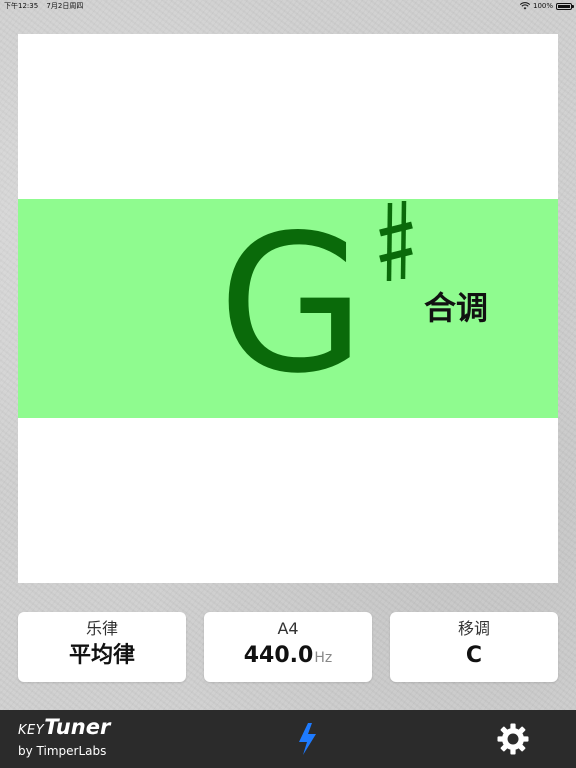 The image size is (576, 768). What do you see at coordinates (288, 628) in the screenshot?
I see `reference-pitch-title: A4` at bounding box center [288, 628].